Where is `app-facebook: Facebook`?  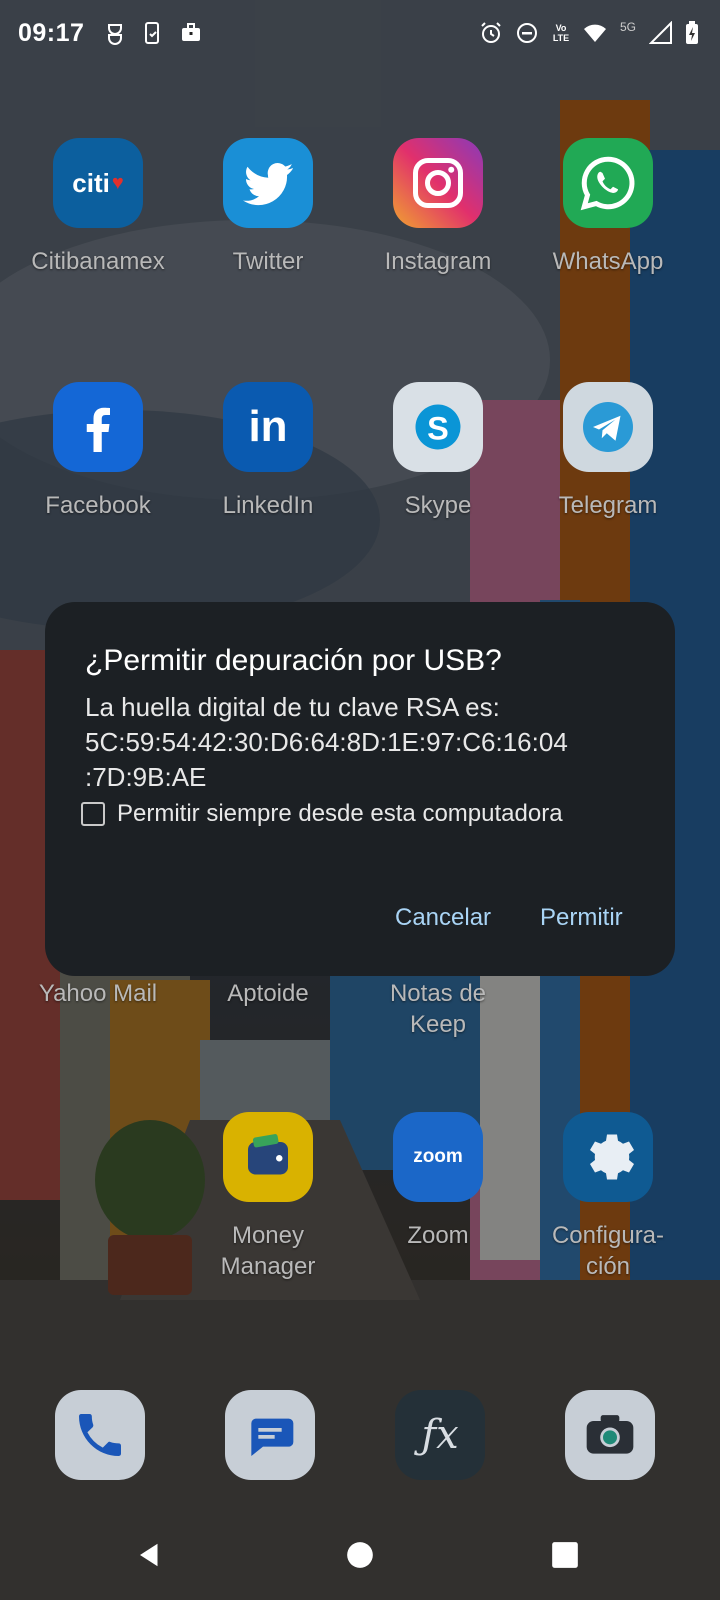
app-facebook: Facebook is located at coordinates (98, 451).